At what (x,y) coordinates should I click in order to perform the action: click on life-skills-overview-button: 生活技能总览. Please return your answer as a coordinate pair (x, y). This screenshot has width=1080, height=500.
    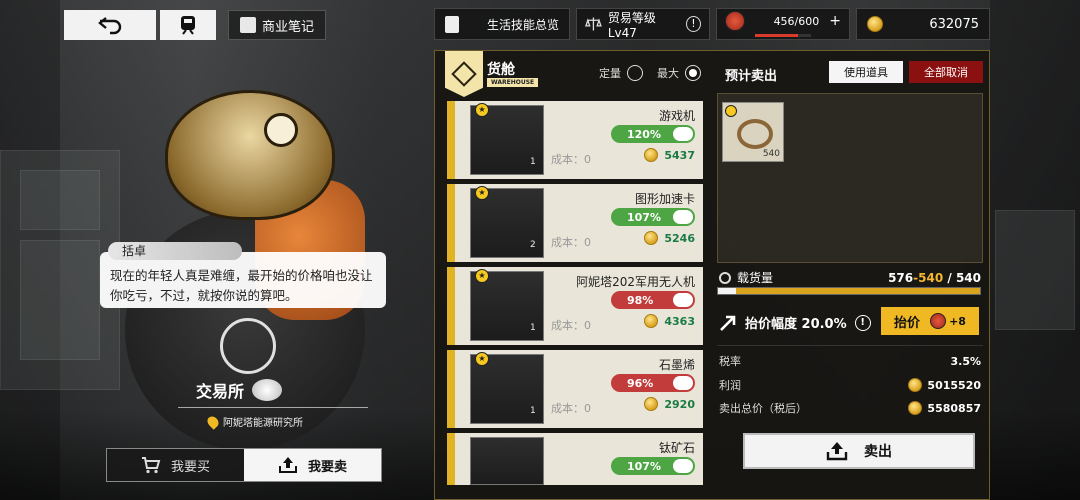
    Looking at the image, I should click on (502, 24).